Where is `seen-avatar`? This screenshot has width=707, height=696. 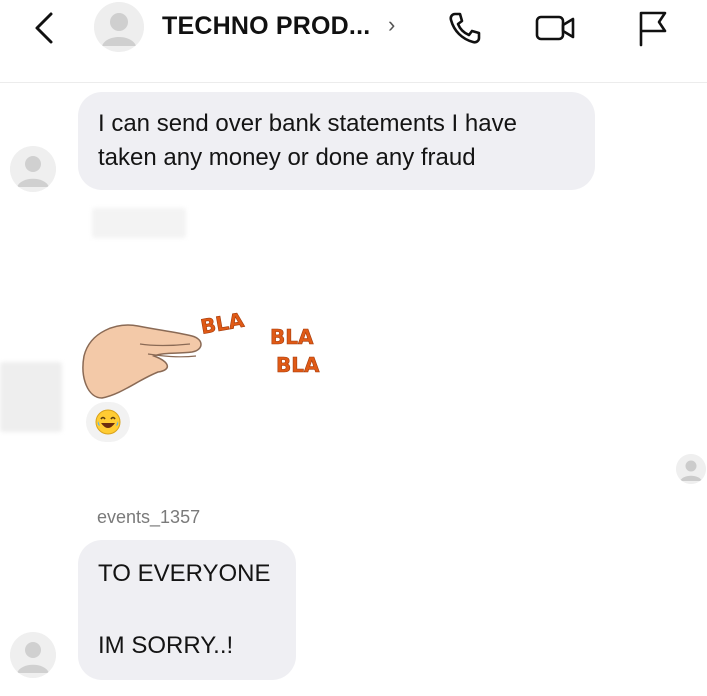
seen-avatar is located at coordinates (691, 469).